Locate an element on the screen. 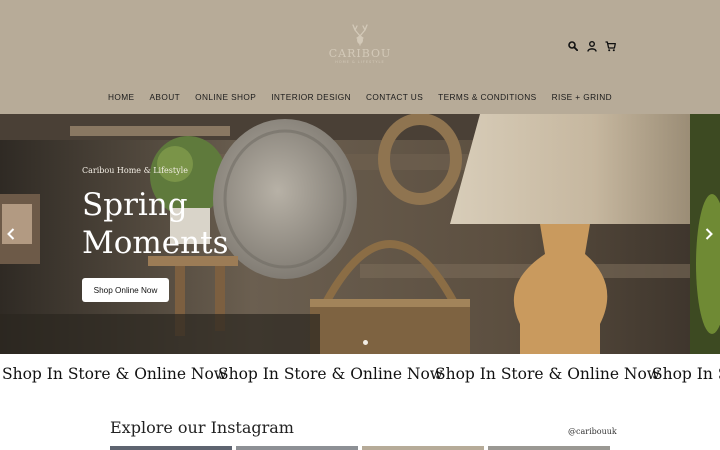  nav-about: ABOUT is located at coordinates (165, 97).